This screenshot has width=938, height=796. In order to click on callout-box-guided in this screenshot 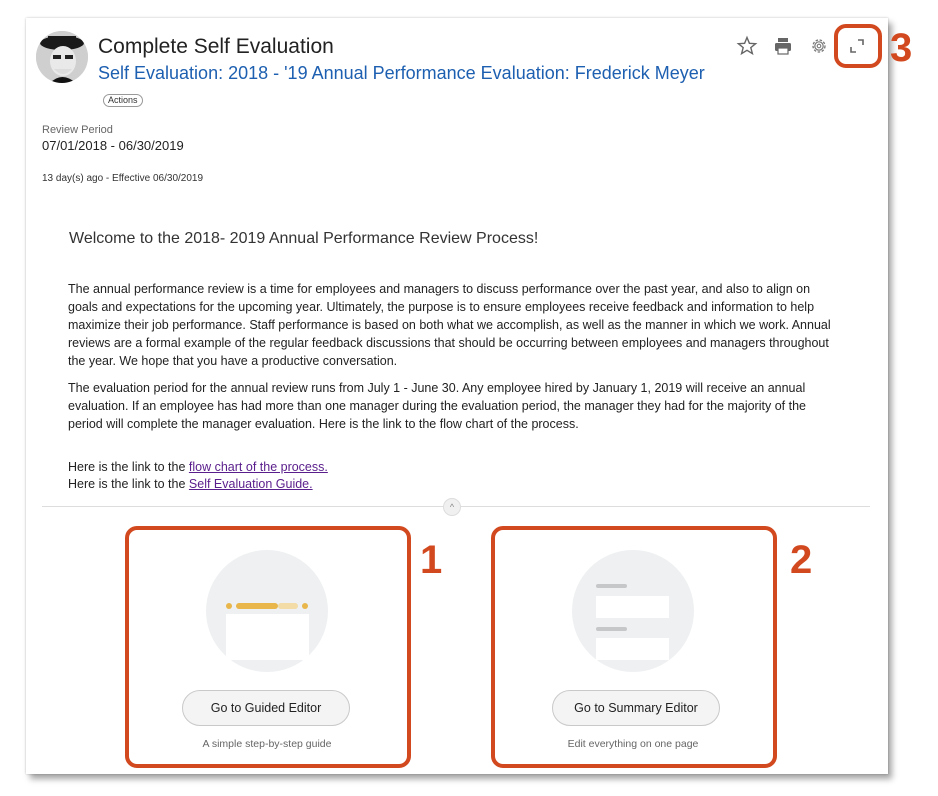, I will do `click(268, 647)`.